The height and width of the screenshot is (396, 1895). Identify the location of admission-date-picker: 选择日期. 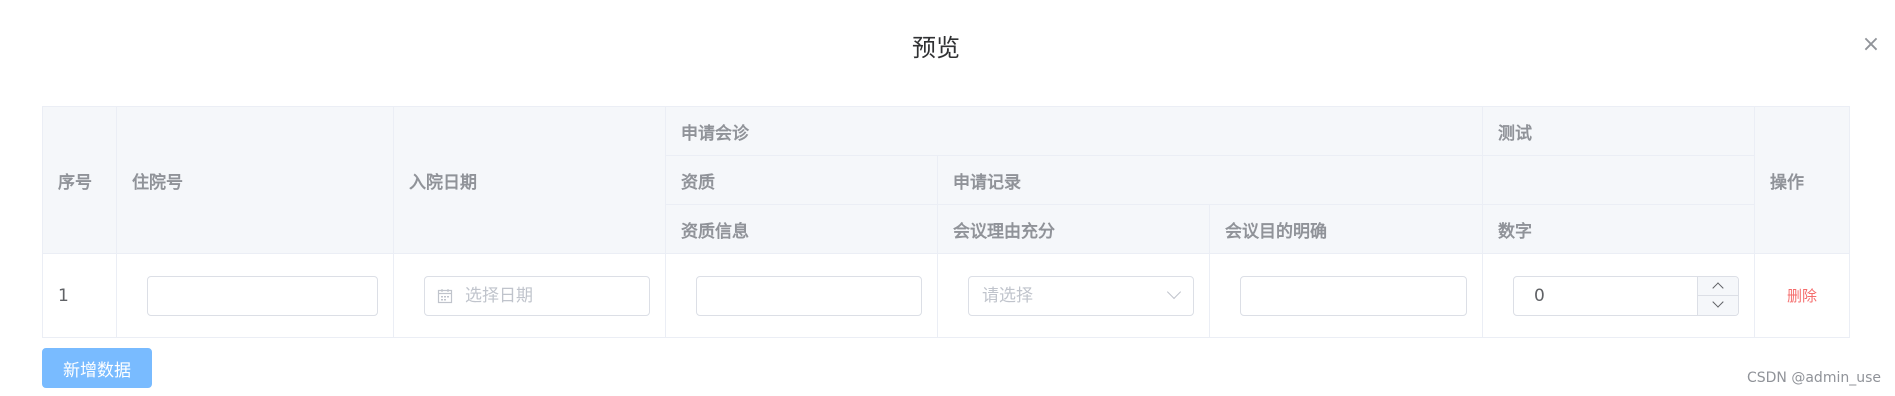
(537, 295).